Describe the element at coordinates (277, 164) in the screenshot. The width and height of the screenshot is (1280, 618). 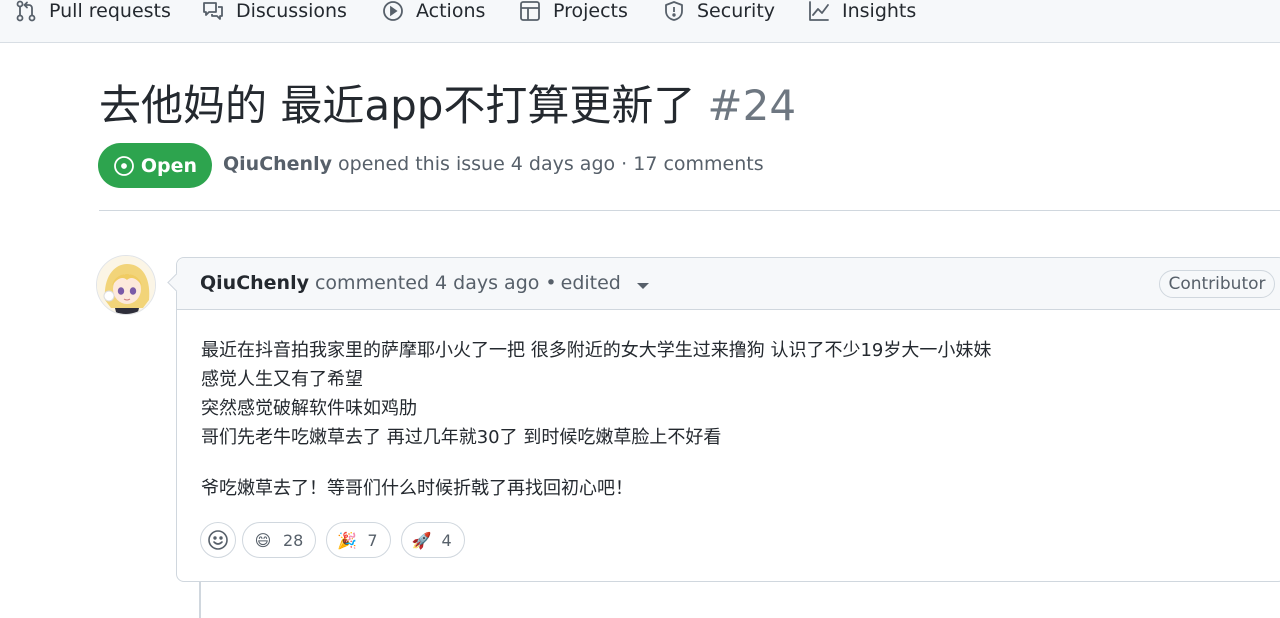
I see `issue-author-link: QiuChenly` at that location.